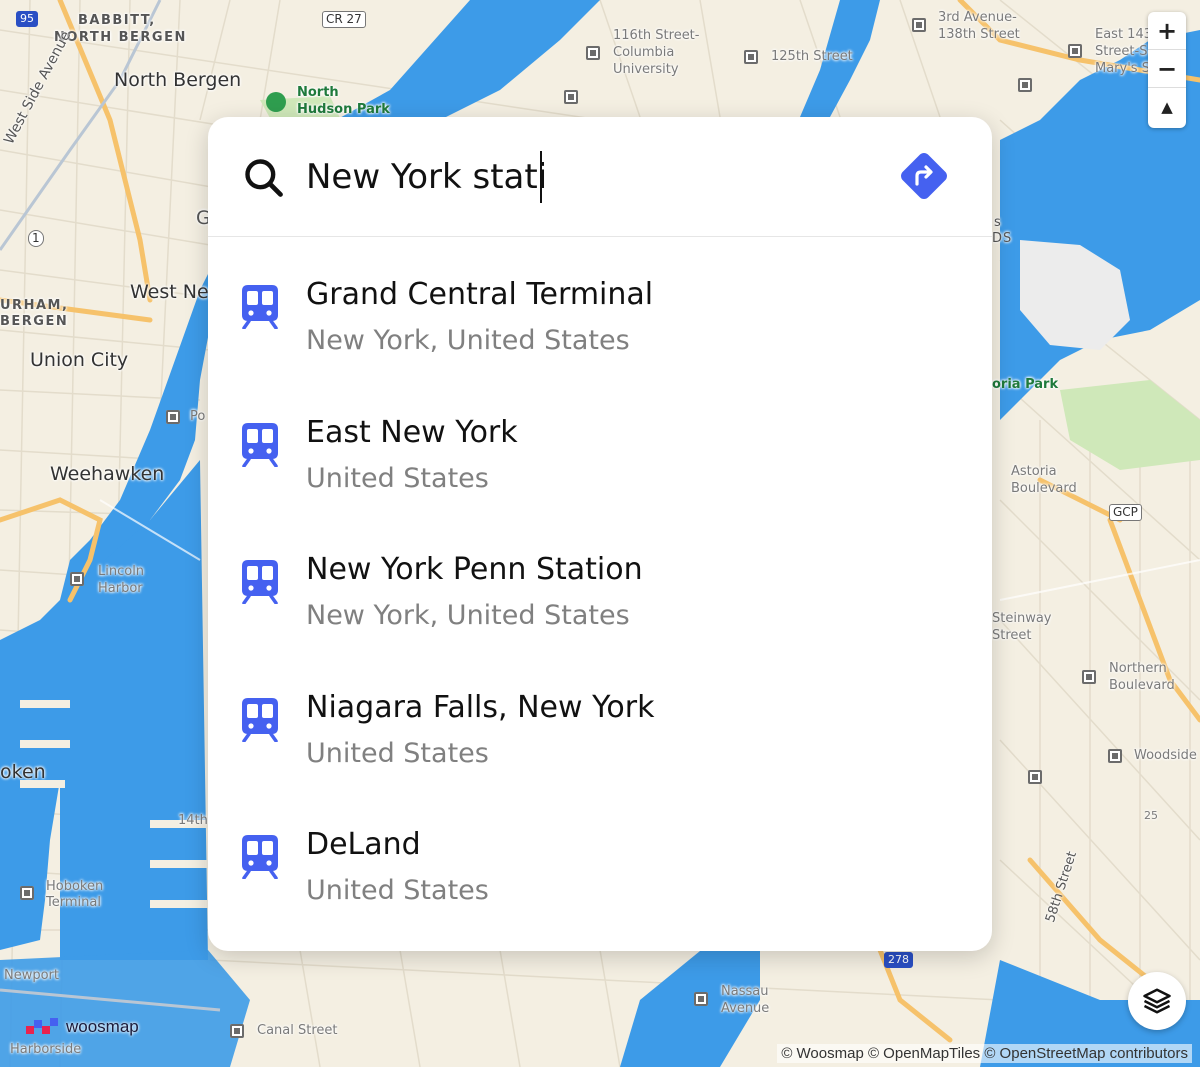 This screenshot has width=1200, height=1067. I want to click on result-item: DeLand United States, so click(600, 856).